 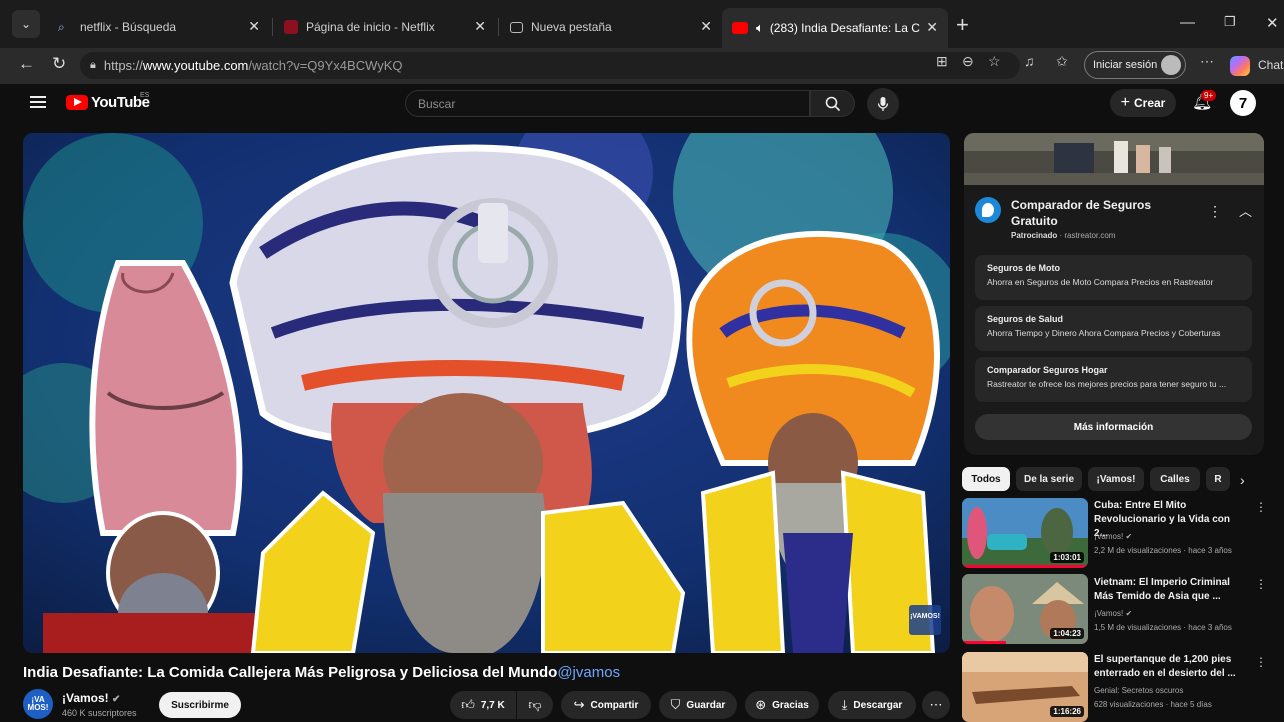 I want to click on share-button: ↪ Compartir, so click(x=606, y=705).